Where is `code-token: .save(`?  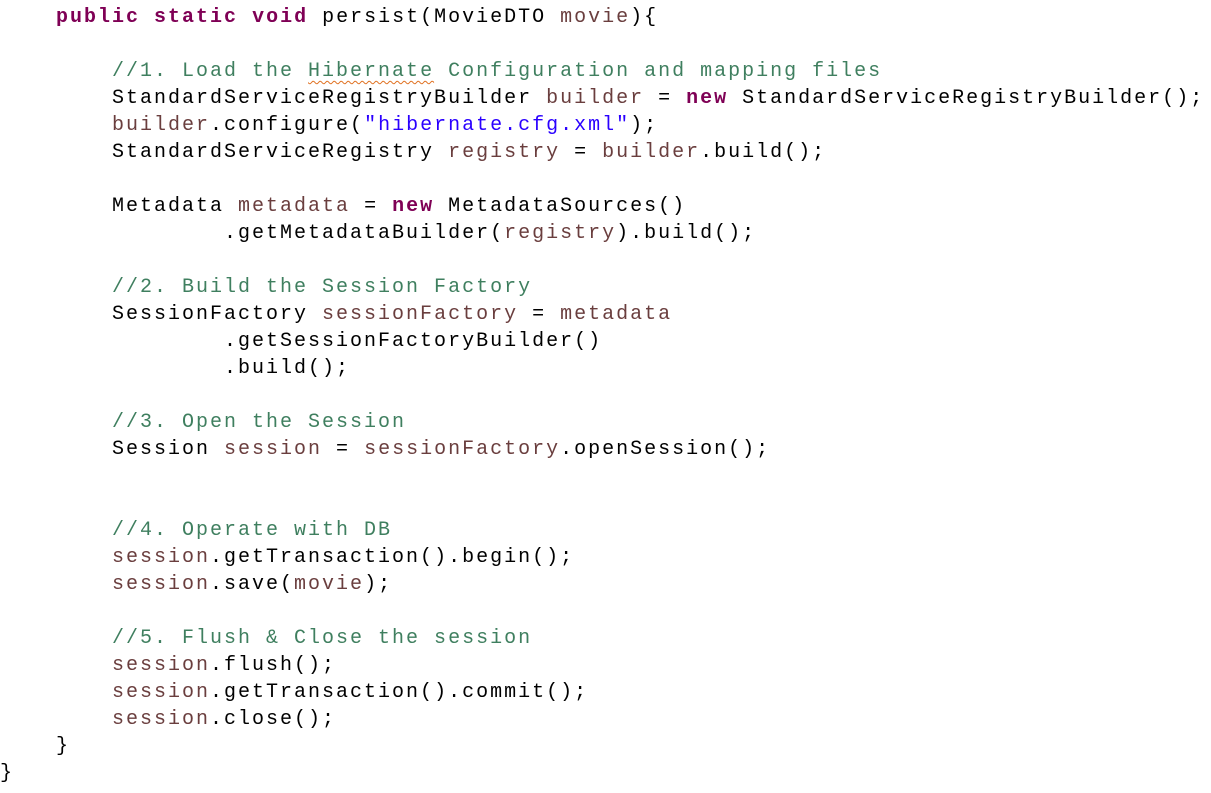
code-token: .save( is located at coordinates (252, 584).